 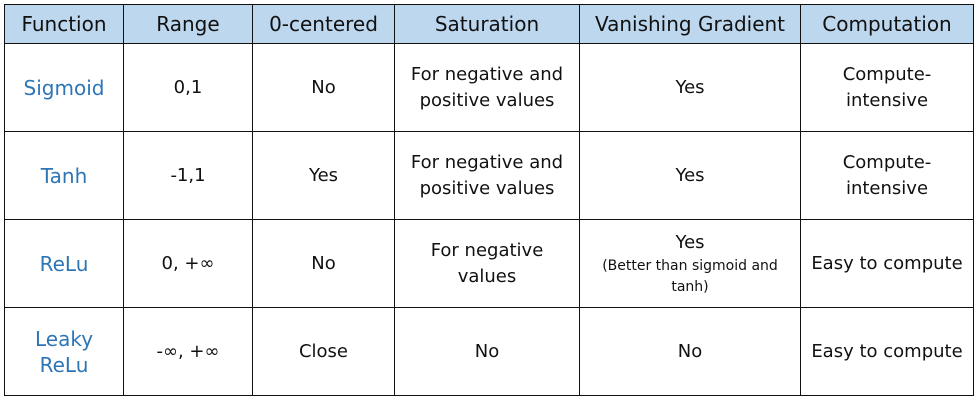 What do you see at coordinates (323, 351) in the screenshot?
I see `zero-centered-cell: Close` at bounding box center [323, 351].